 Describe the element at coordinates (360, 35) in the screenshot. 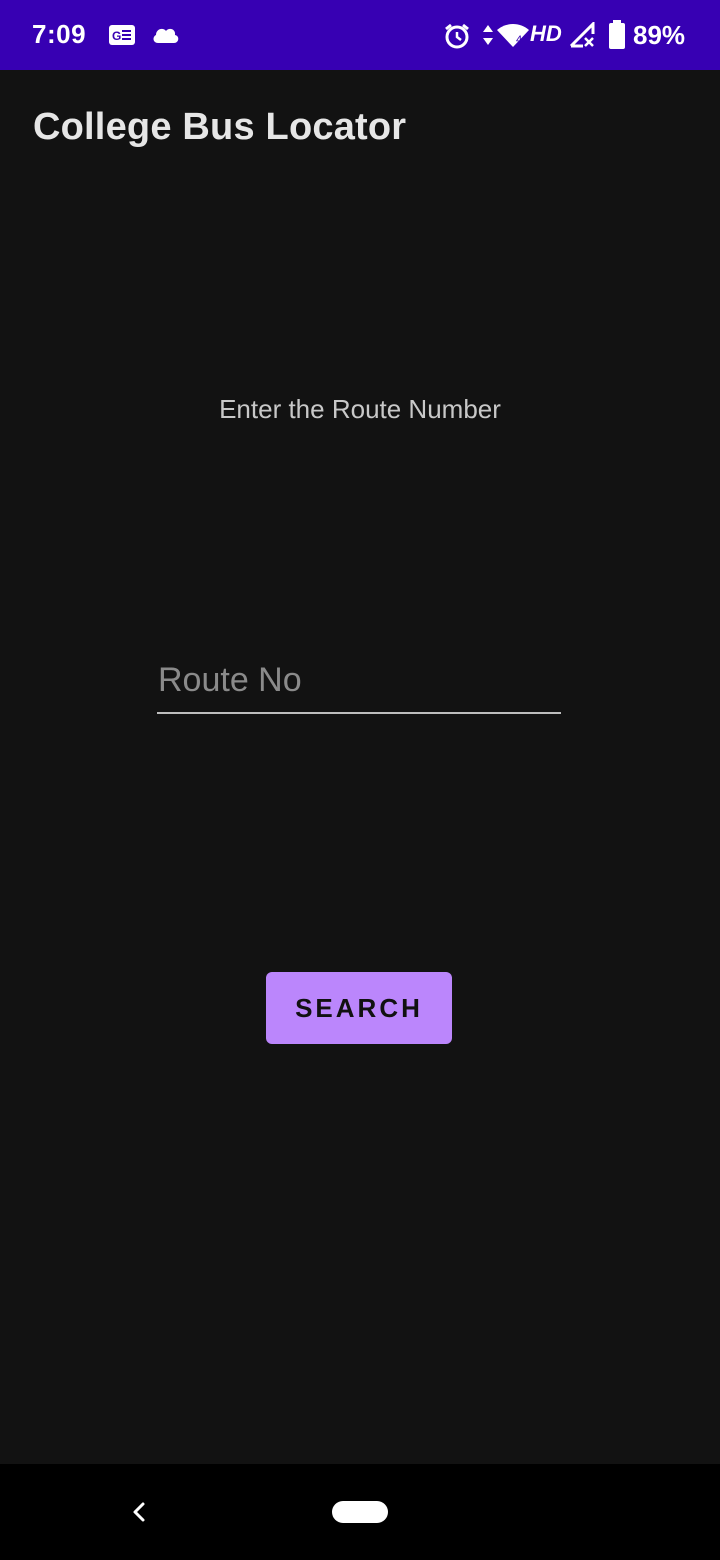

I see `status-bar: 7:09 G 4 HD 89%` at that location.